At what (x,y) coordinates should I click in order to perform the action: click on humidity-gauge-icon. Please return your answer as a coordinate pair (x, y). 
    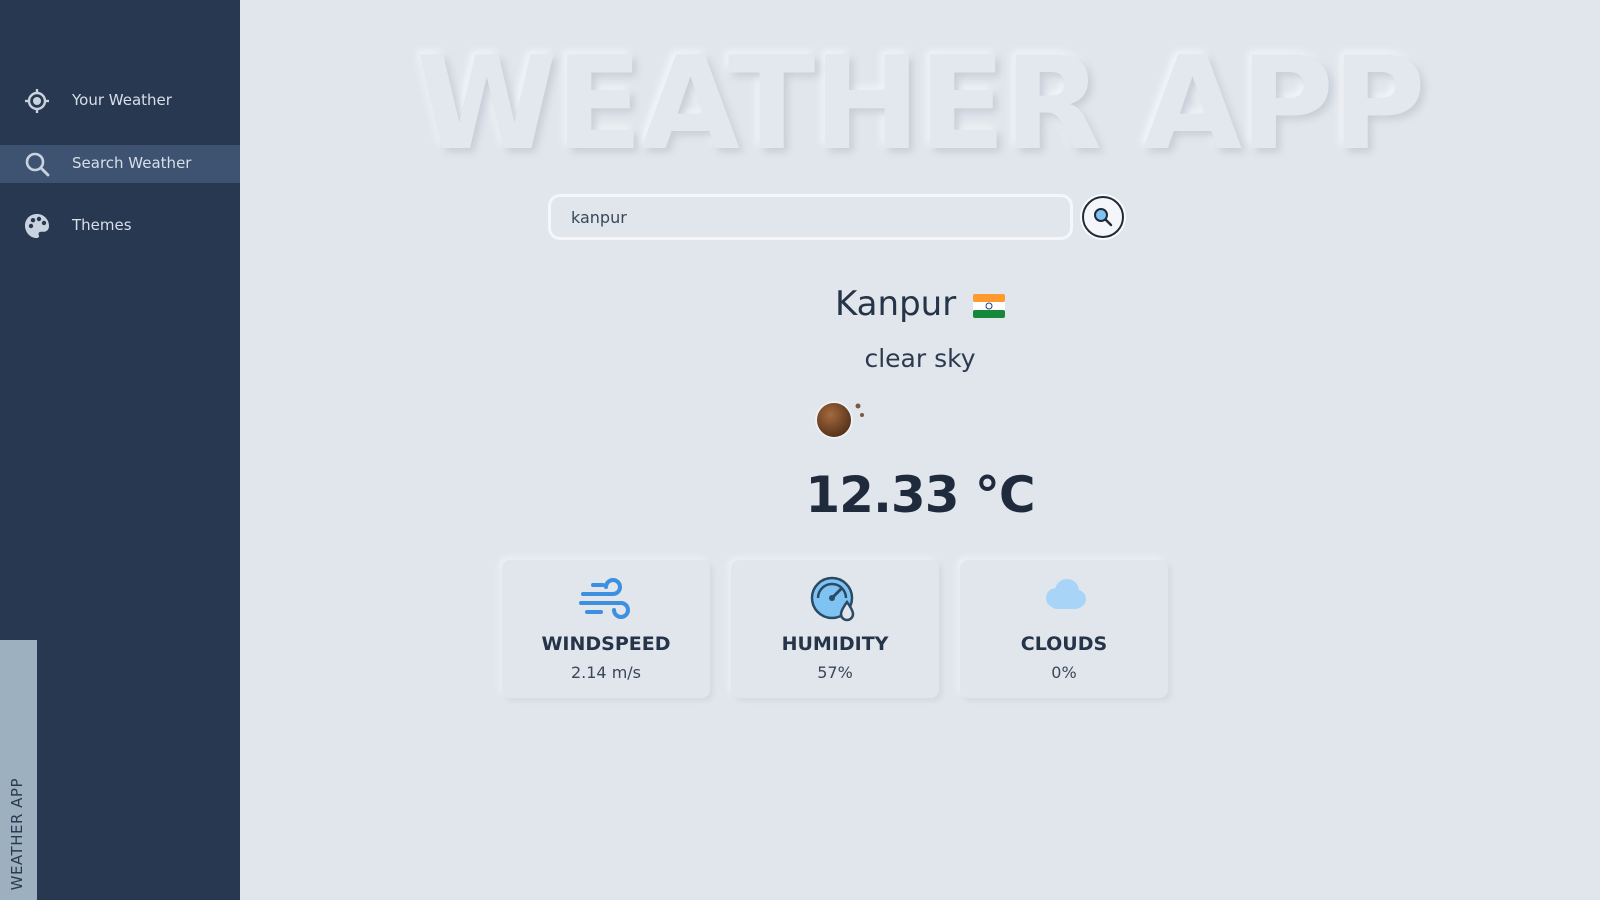
    Looking at the image, I should click on (835, 602).